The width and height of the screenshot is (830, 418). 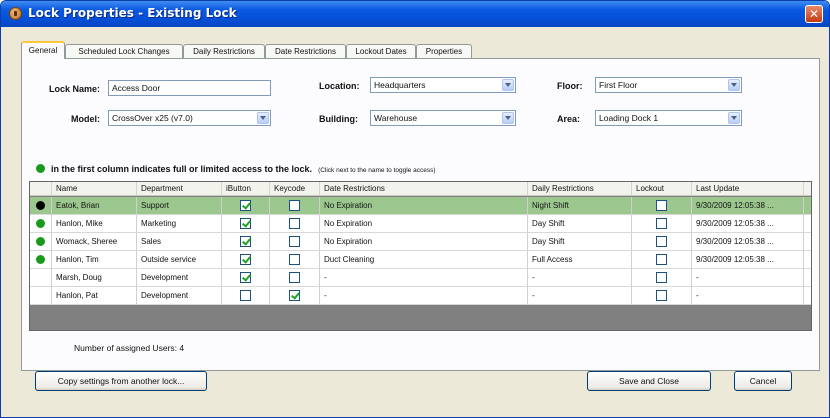 I want to click on cell-department: Outside service, so click(x=179, y=259).